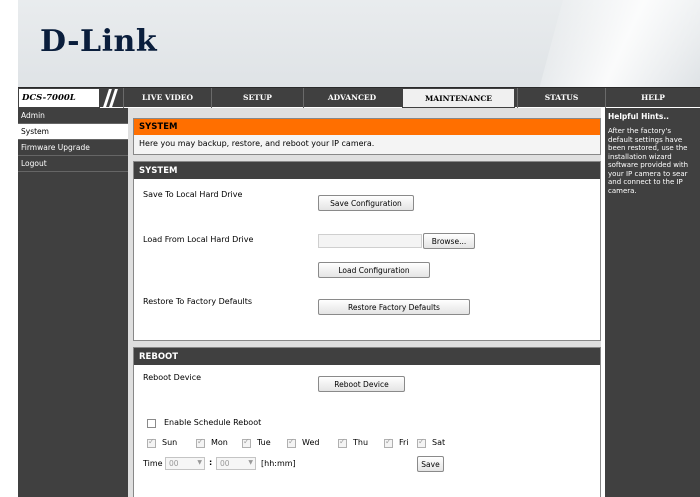 Image resolution: width=700 pixels, height=497 pixels. What do you see at coordinates (225, 463) in the screenshot?
I see `minute-value: 00` at bounding box center [225, 463].